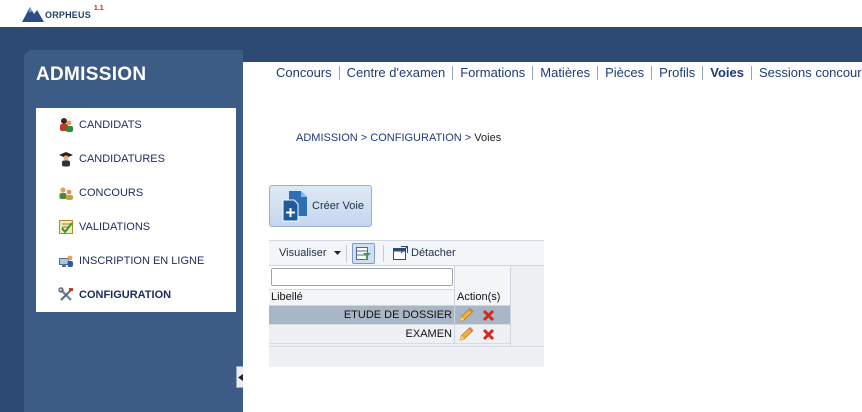 Image resolution: width=862 pixels, height=412 pixels. I want to click on breadcrumb: ADMISSION > CONFIGURATION > Voies, so click(398, 138).